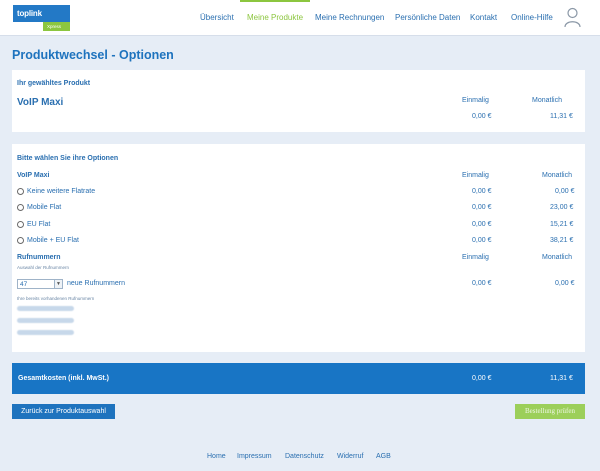 This screenshot has width=600, height=471. I want to click on numbers-once-price: 0,00 €, so click(482, 283).